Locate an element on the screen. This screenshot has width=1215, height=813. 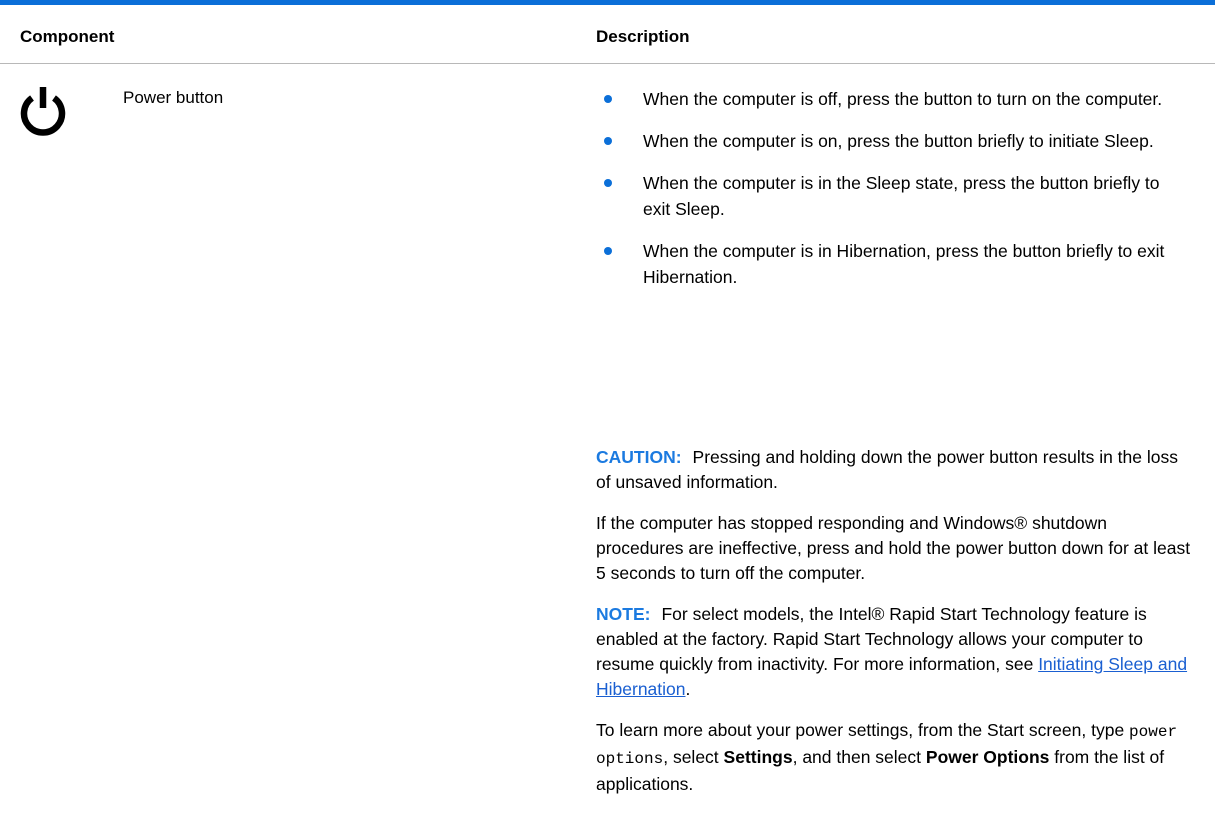
learn-text-3: , and then select is located at coordinates (857, 757).